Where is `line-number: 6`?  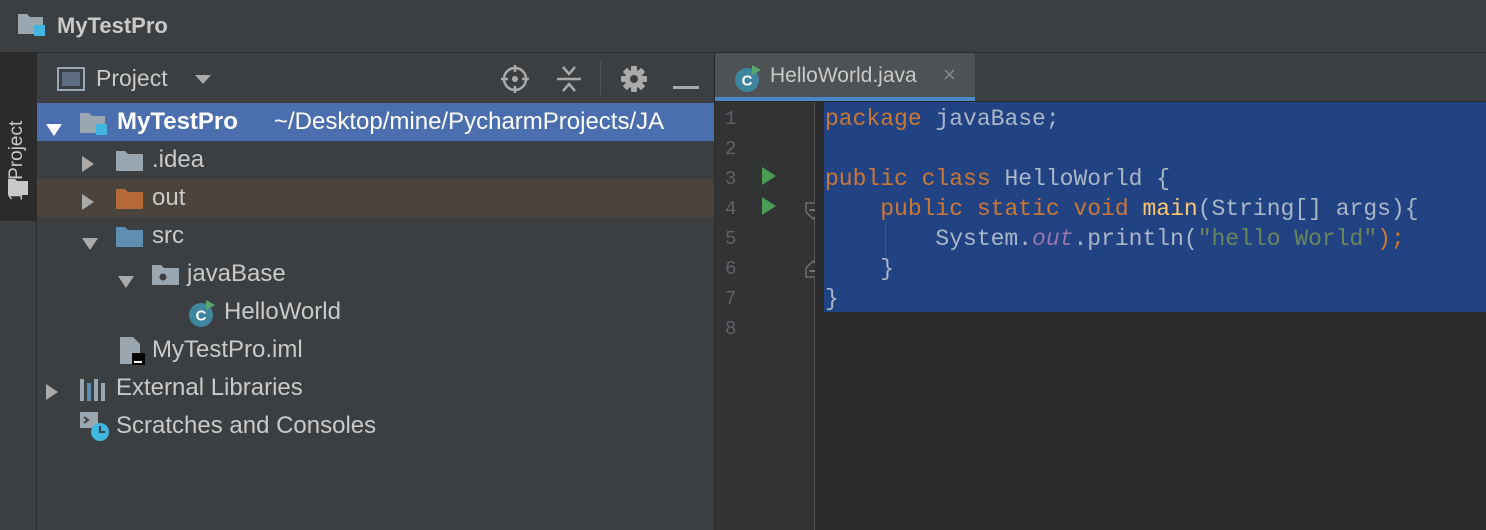 line-number: 6 is located at coordinates (731, 269).